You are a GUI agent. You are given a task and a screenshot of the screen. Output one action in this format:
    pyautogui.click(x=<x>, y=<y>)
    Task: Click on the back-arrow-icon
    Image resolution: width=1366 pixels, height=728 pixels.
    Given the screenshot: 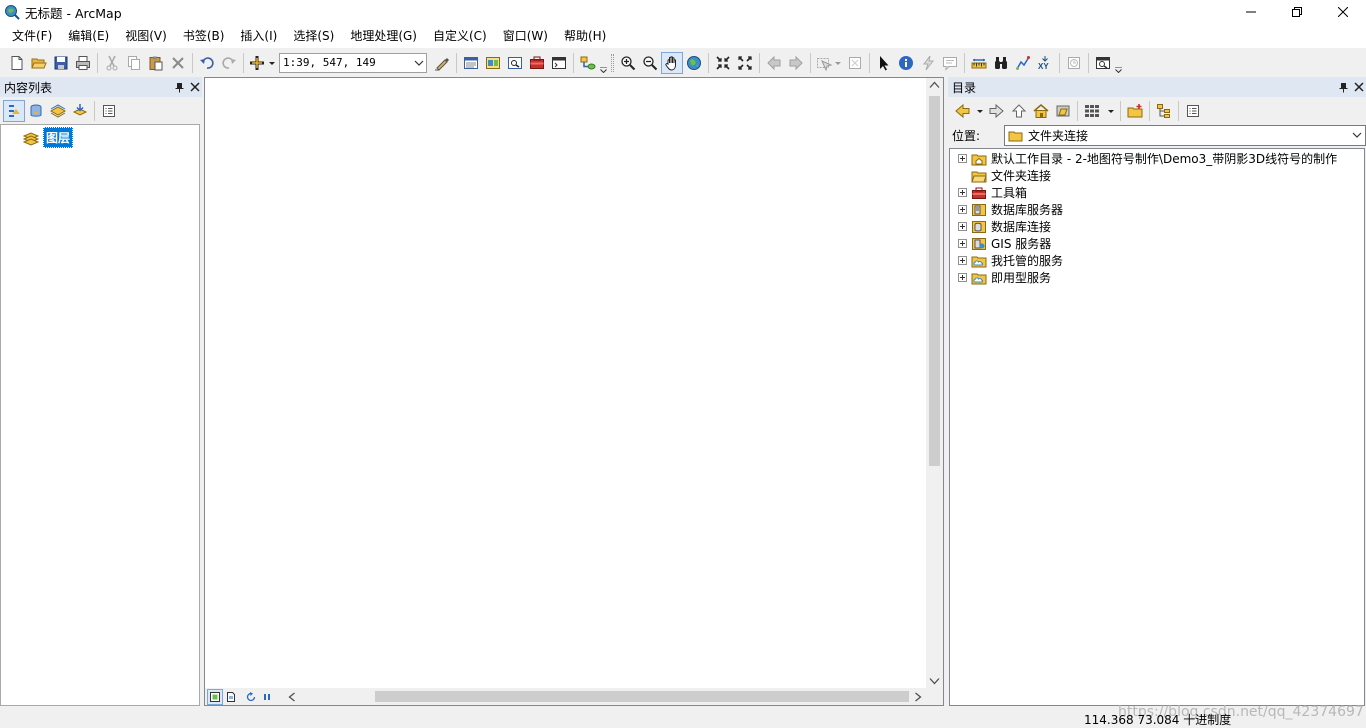 What is the action you would take?
    pyautogui.click(x=969, y=111)
    